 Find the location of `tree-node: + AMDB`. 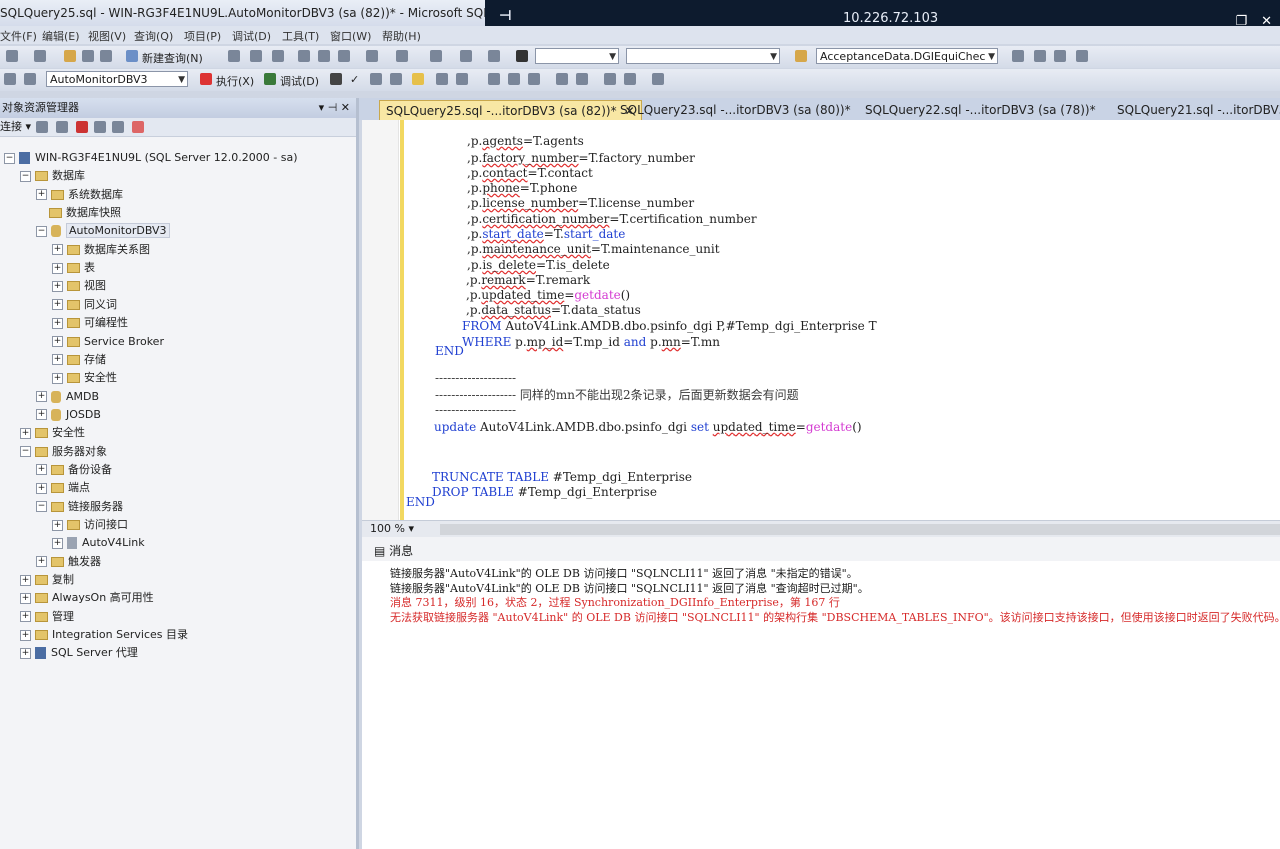

tree-node: + AMDB is located at coordinates (67, 397).